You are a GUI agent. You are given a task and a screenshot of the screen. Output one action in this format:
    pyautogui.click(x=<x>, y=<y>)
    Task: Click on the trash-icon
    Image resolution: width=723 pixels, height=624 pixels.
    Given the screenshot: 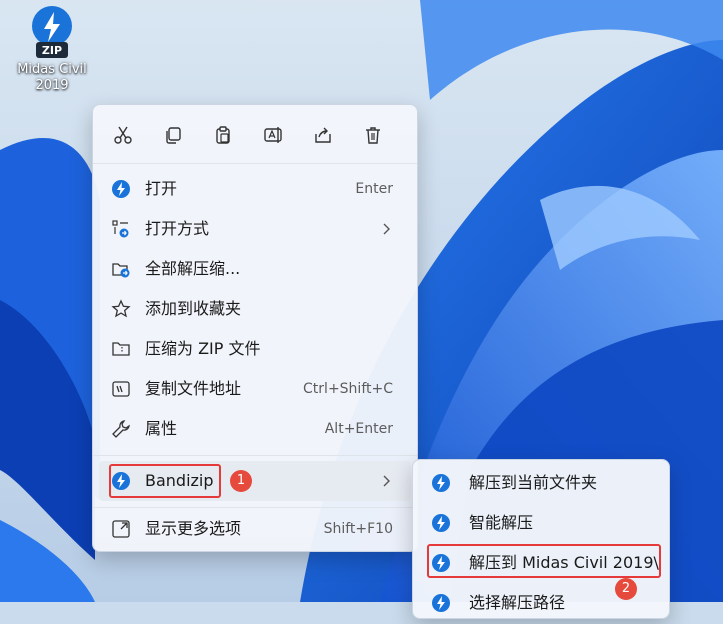 What is the action you would take?
    pyautogui.click(x=373, y=135)
    